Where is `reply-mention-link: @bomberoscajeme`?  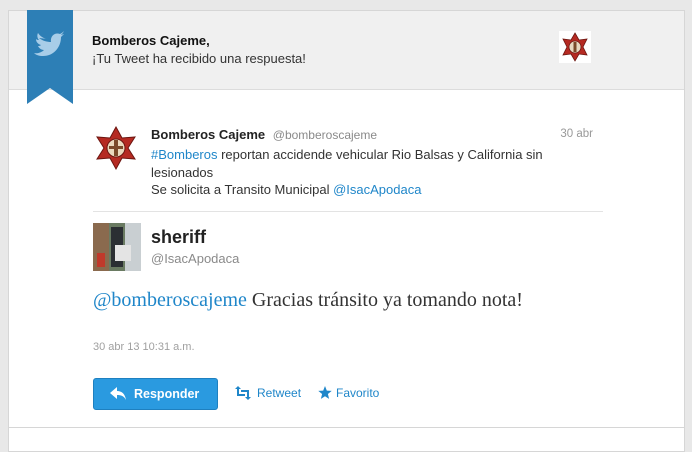
reply-mention-link: @bomberoscajeme is located at coordinates (170, 300).